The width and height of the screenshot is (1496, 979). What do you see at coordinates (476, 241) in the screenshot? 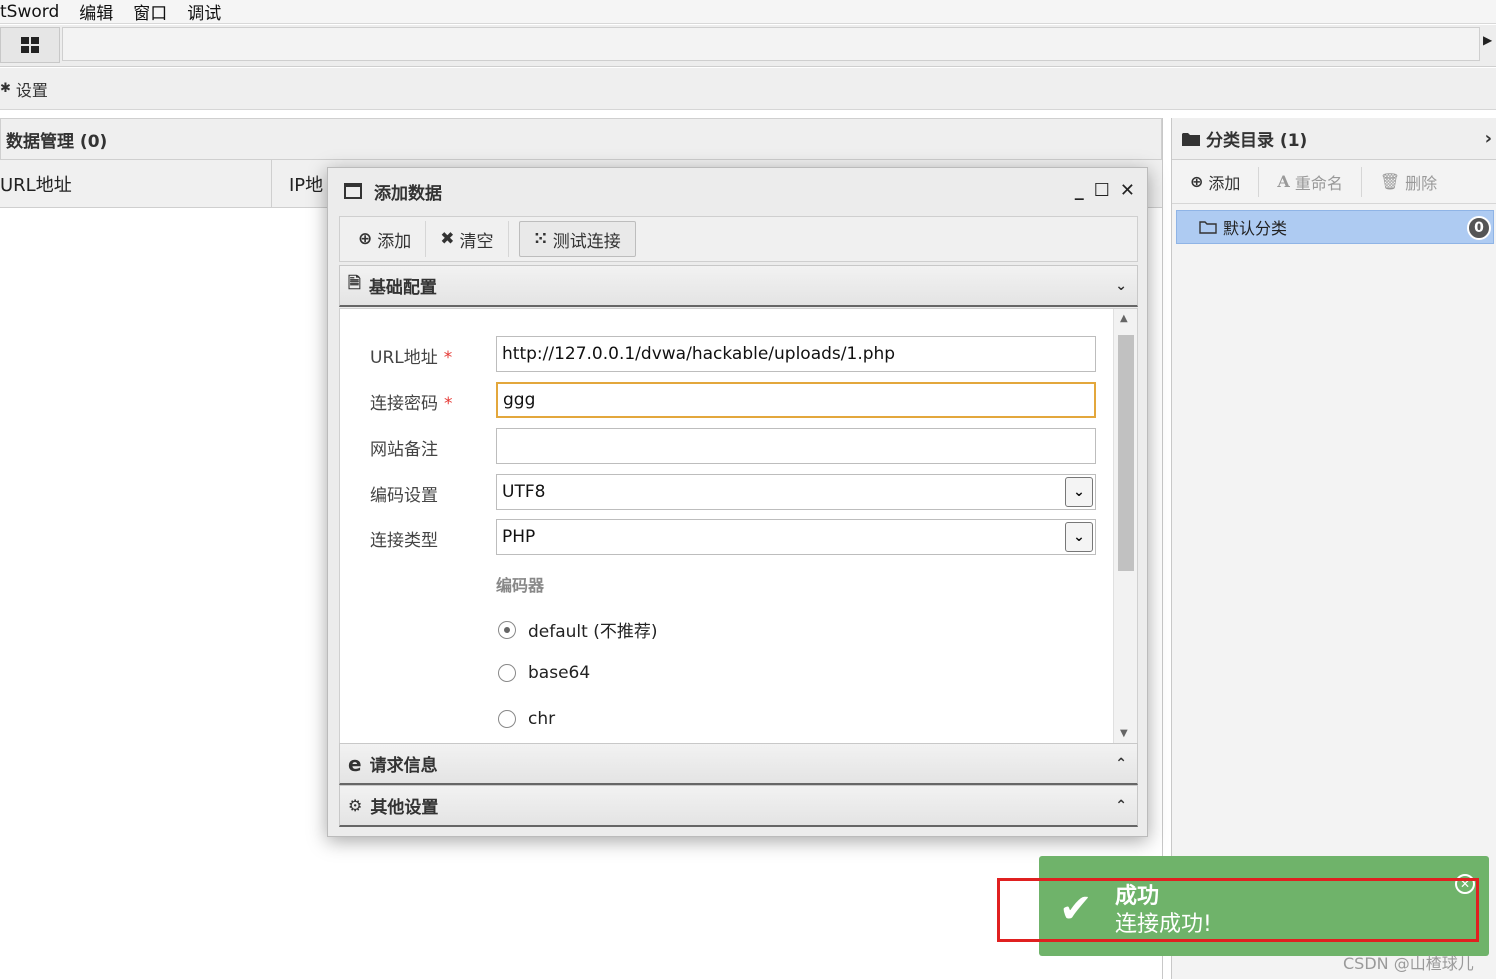
I see `clear-button-label: 清空` at bounding box center [476, 241].